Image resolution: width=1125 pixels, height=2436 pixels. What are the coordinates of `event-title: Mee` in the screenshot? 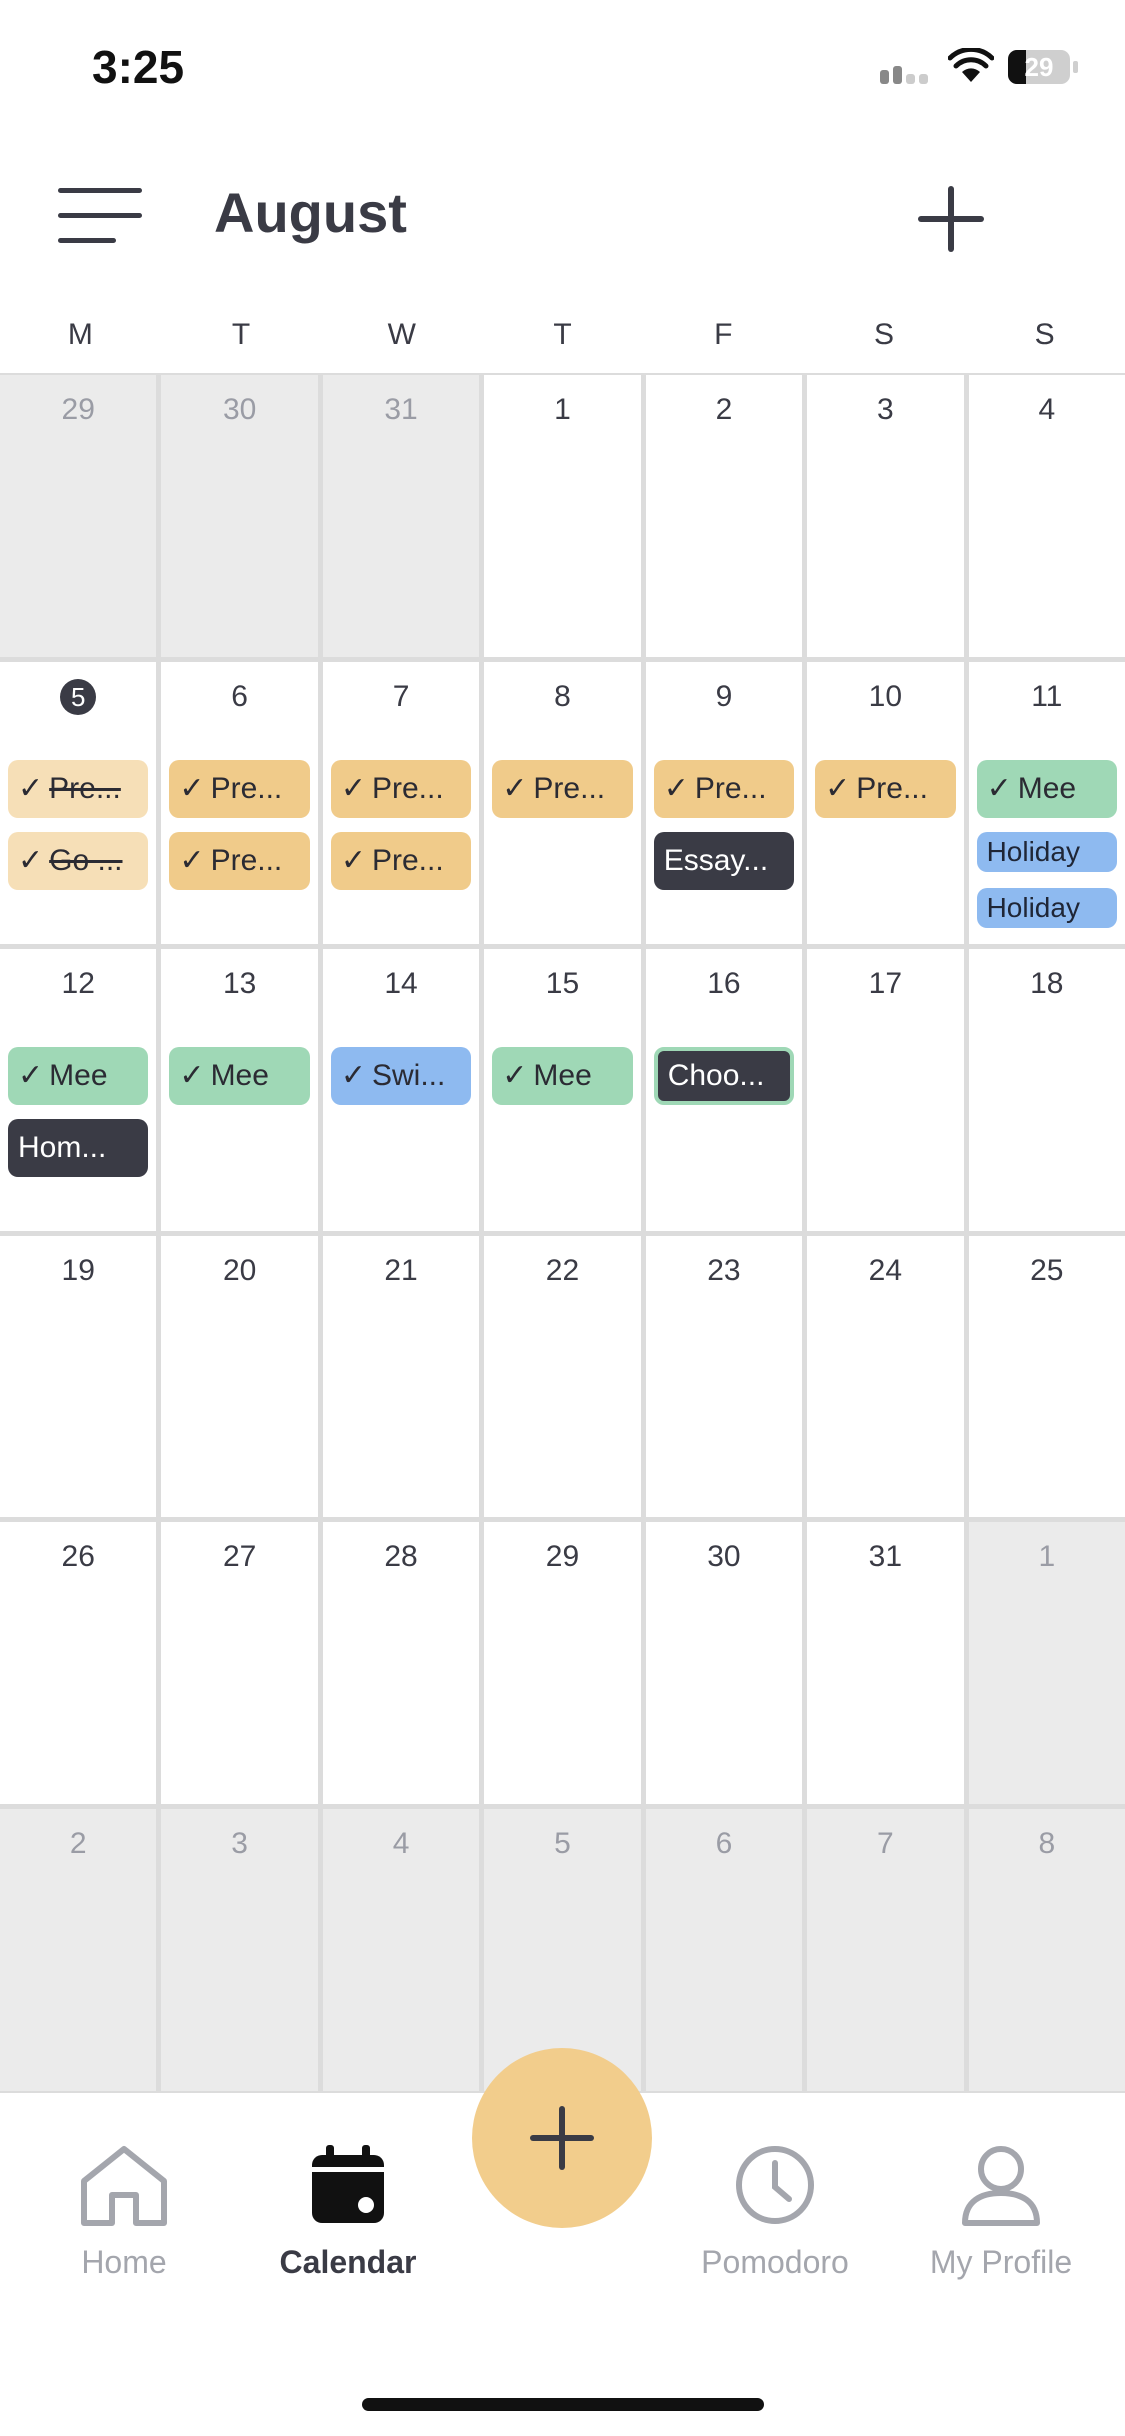 It's located at (562, 1075).